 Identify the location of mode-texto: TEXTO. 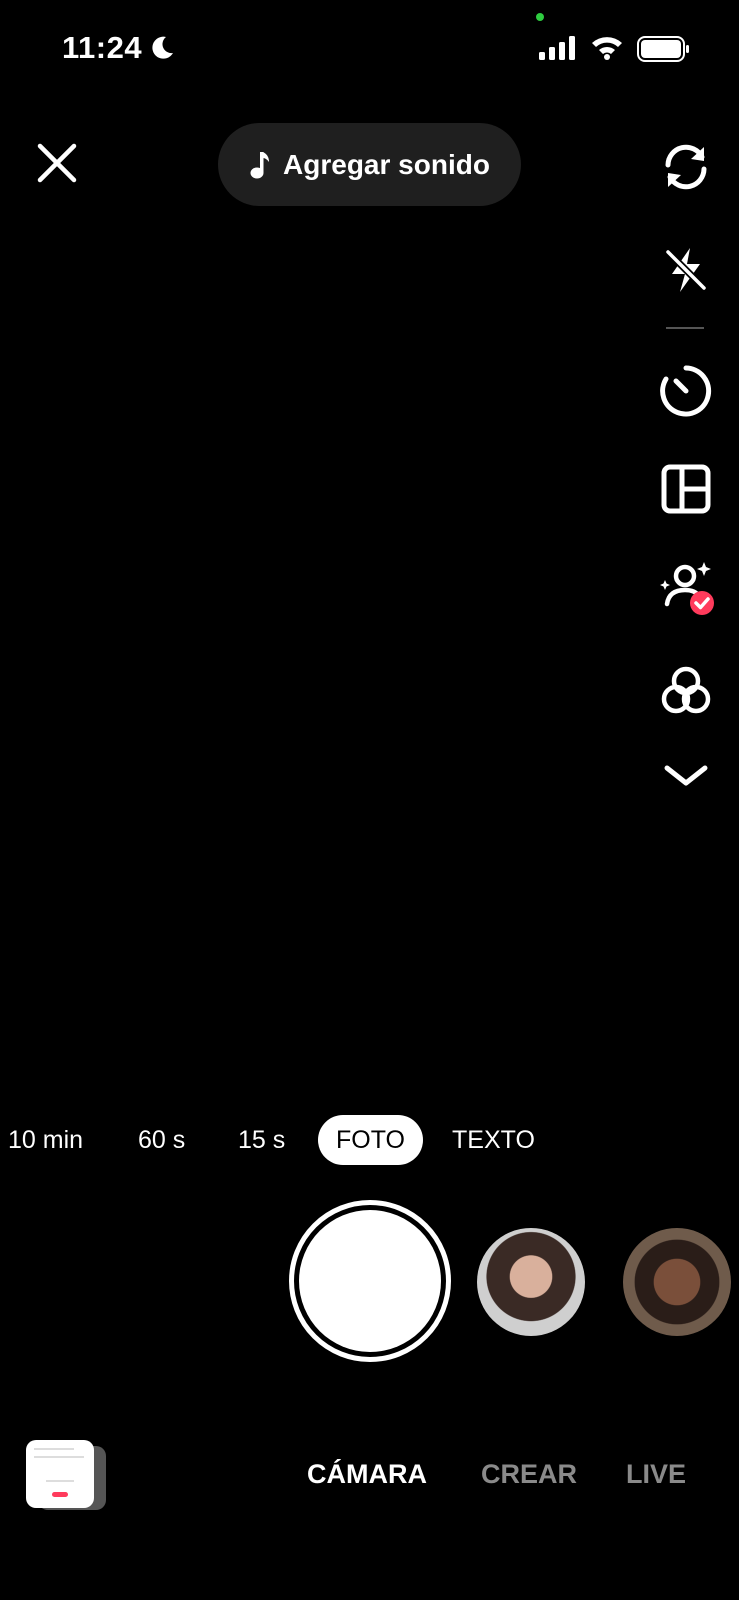
(493, 1140).